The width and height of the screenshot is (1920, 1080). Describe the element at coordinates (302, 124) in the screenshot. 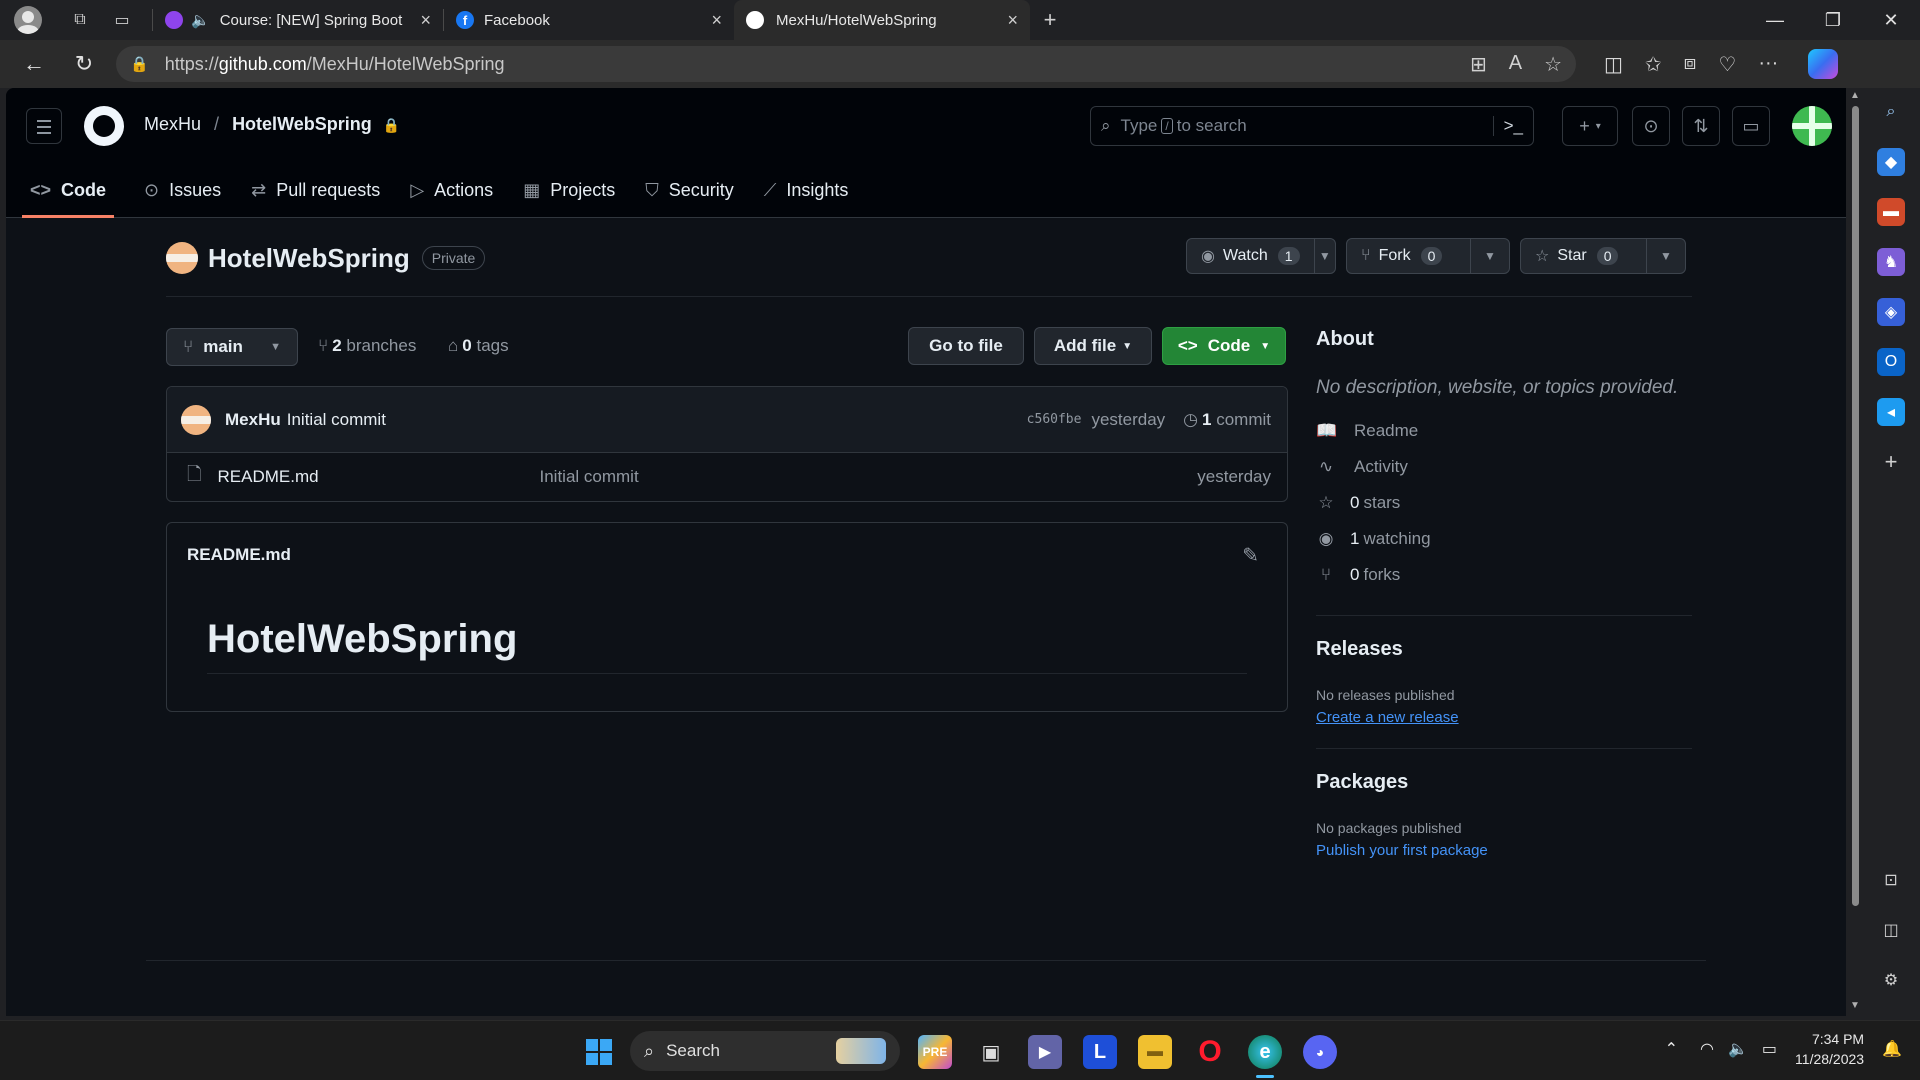

I see `repo-link: HotelWebSpring` at that location.